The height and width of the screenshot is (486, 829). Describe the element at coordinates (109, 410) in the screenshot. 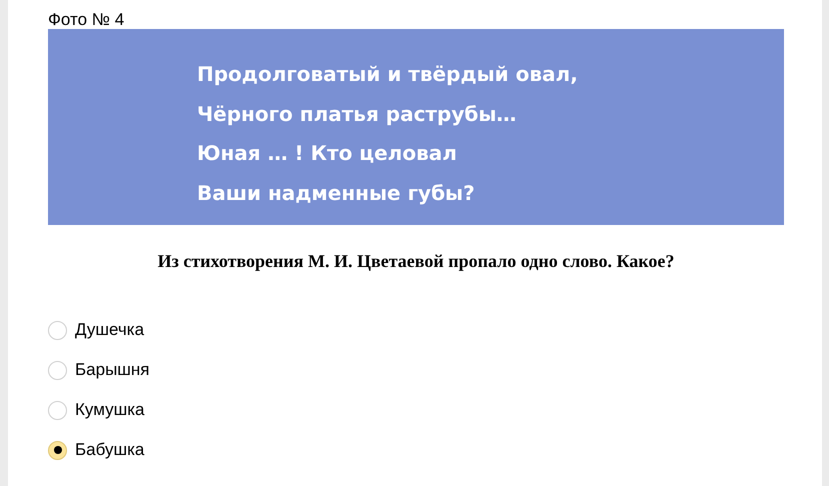

I see `option-label: Кумушка` at that location.